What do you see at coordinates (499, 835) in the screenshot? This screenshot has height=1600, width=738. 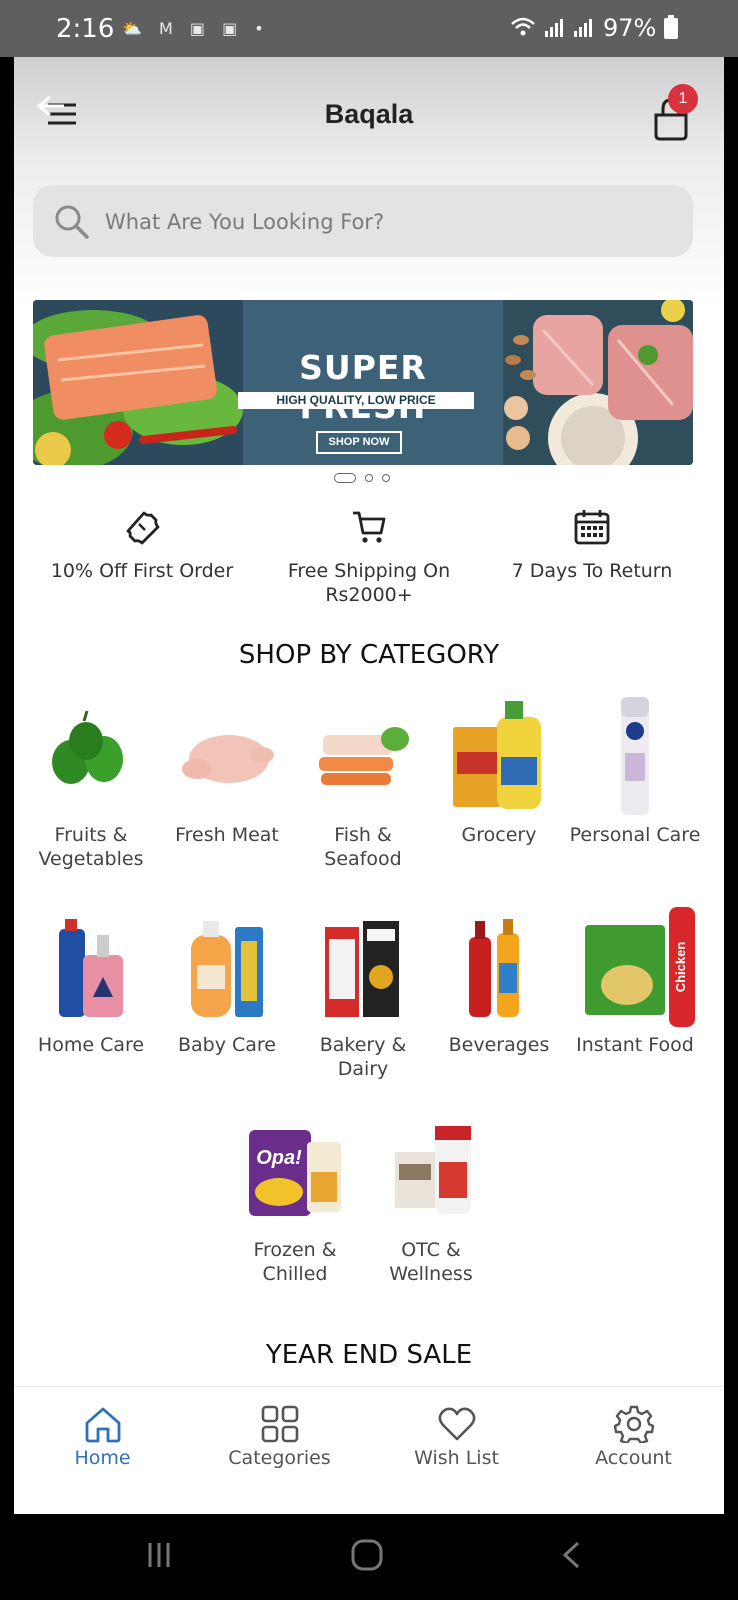 I see `category-label: Grocery` at bounding box center [499, 835].